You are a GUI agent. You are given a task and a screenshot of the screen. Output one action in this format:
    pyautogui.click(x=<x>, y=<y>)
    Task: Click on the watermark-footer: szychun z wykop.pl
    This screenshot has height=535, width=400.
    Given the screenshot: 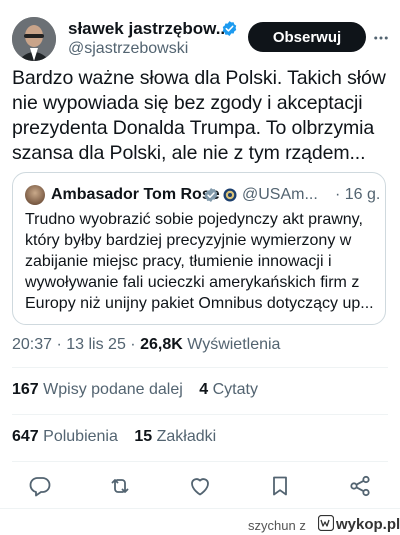 What is the action you would take?
    pyautogui.click(x=200, y=521)
    